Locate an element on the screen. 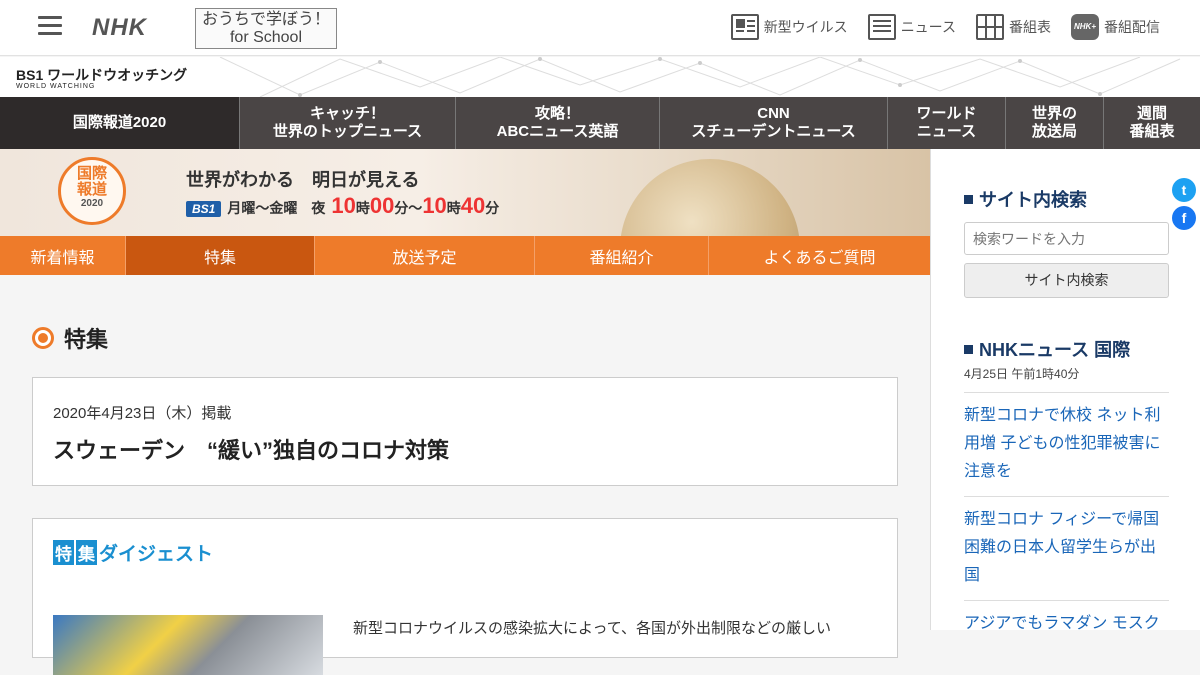 This screenshot has height=675, width=1200. tab-label: 国際報道2020 is located at coordinates (119, 122).